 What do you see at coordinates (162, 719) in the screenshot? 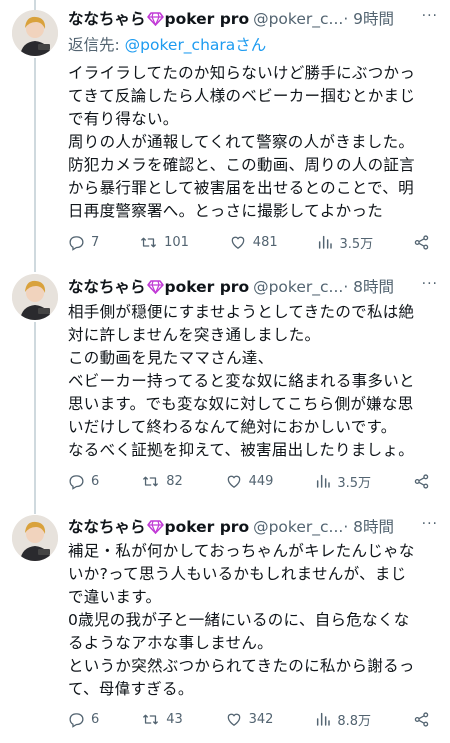
I see `retweet-button: 43` at bounding box center [162, 719].